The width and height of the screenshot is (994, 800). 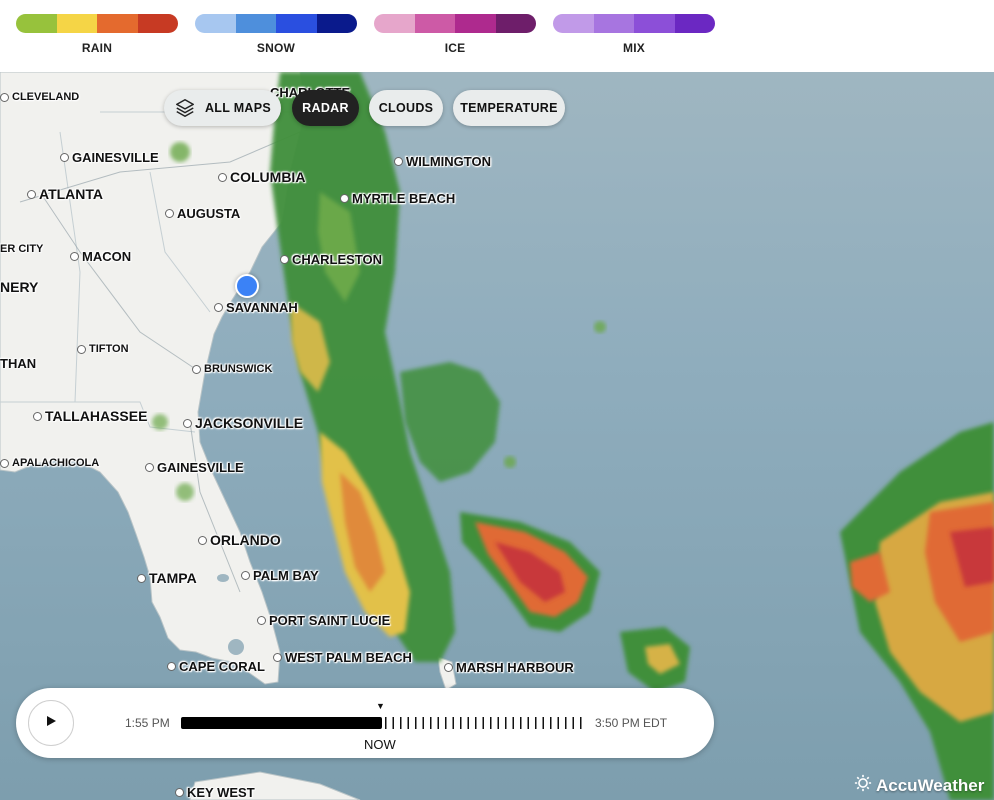 I want to click on legend-ice-label: ICE, so click(x=455, y=48).